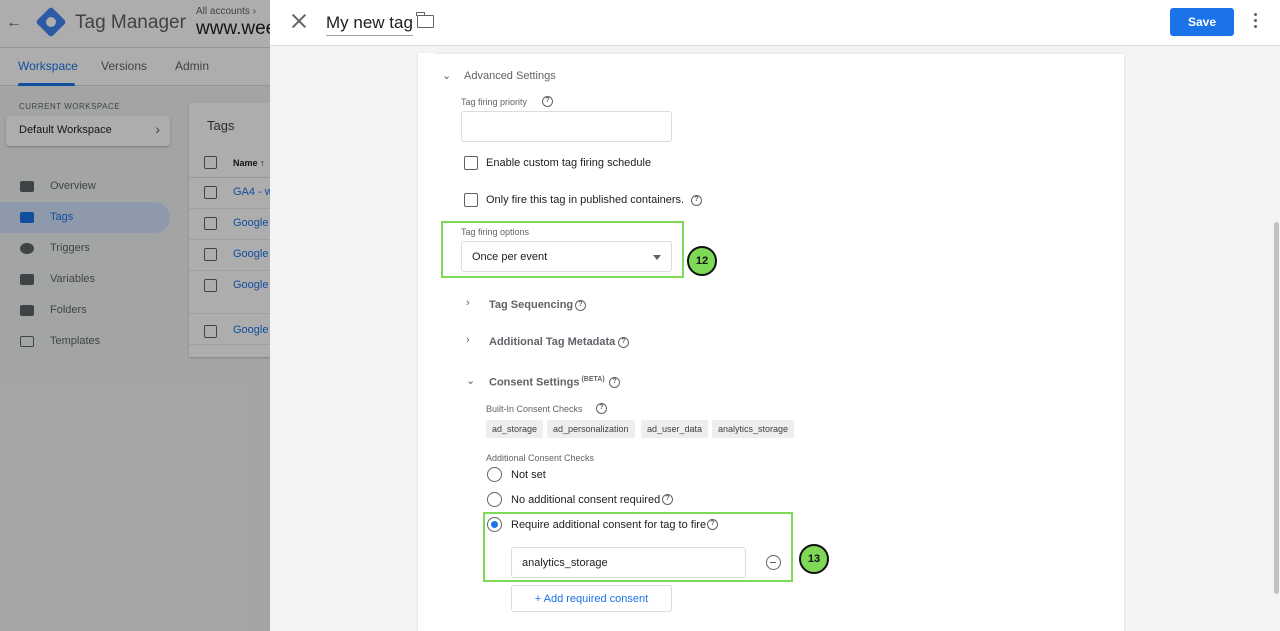 Image resolution: width=1280 pixels, height=631 pixels. What do you see at coordinates (494, 524) in the screenshot?
I see `radio-require-additional-consent` at bounding box center [494, 524].